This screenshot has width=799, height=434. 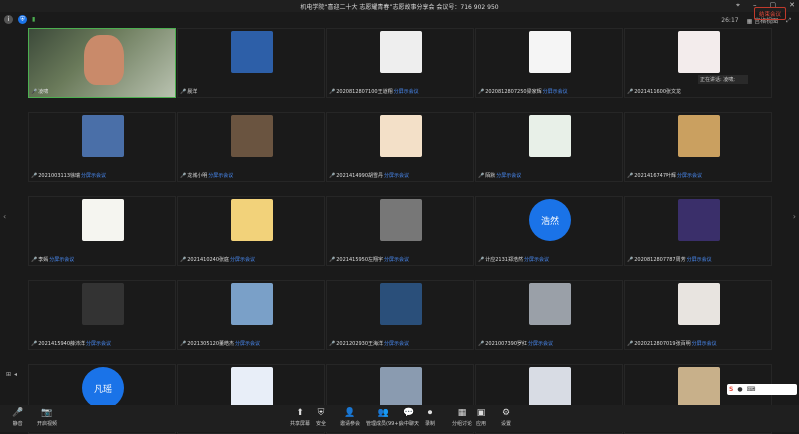 What do you see at coordinates (62, 344) in the screenshot?
I see `participant-name: 2021415940薛沛洋` at bounding box center [62, 344].